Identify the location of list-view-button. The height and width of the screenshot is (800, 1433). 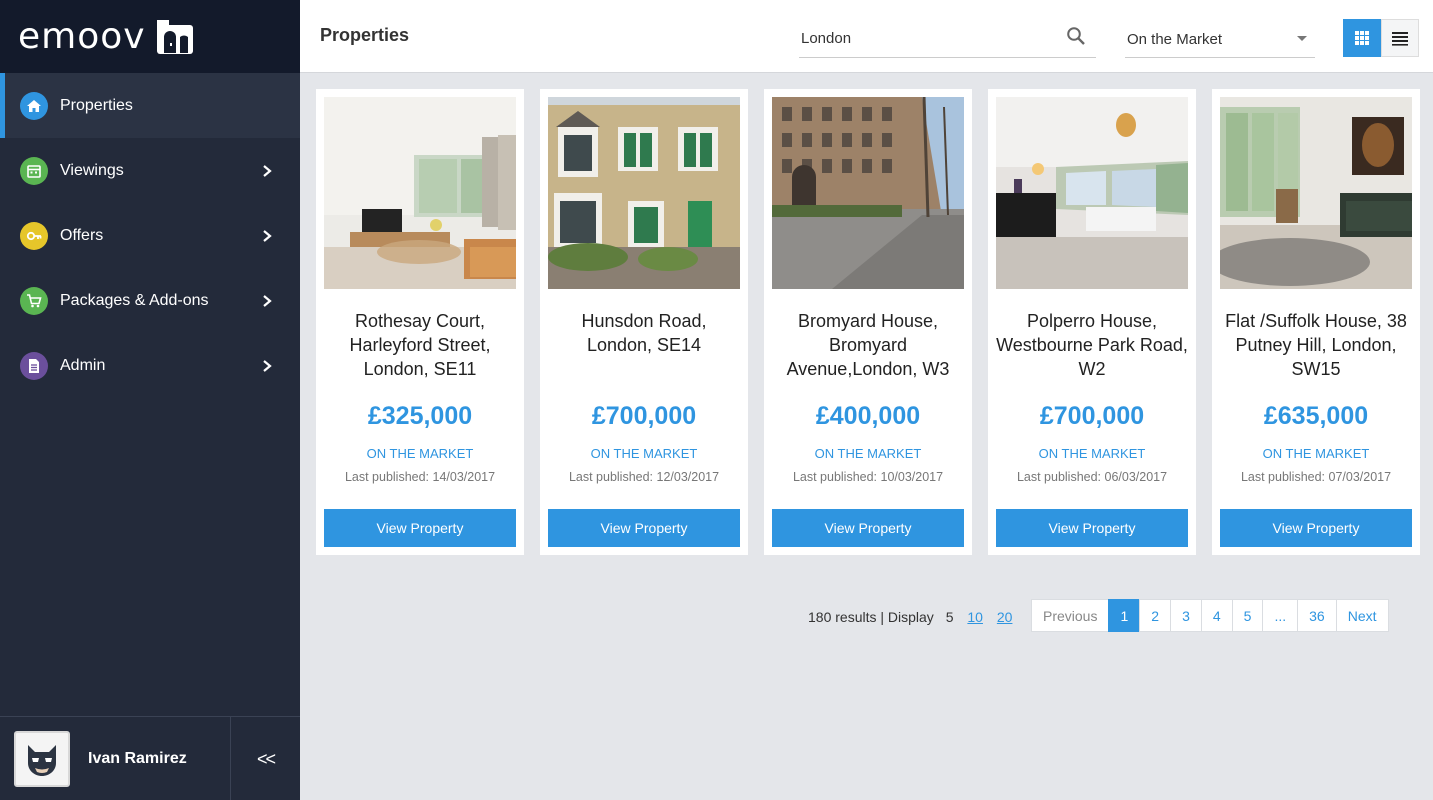
(1400, 38).